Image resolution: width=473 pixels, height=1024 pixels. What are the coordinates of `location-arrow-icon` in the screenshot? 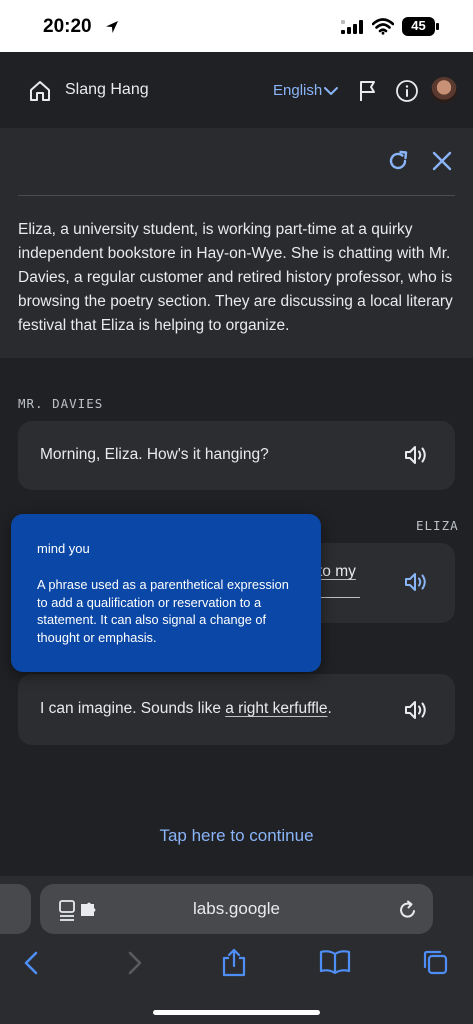 It's located at (112, 27).